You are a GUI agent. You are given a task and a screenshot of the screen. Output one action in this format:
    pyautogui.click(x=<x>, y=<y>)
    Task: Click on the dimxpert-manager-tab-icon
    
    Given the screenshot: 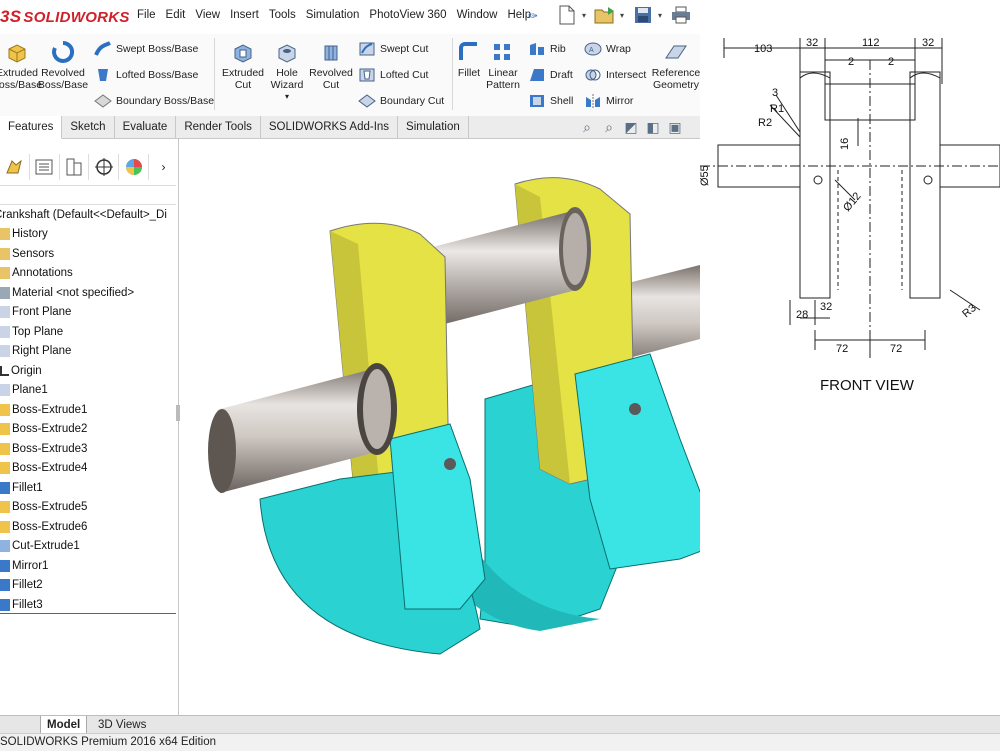 What is the action you would take?
    pyautogui.click(x=104, y=167)
    